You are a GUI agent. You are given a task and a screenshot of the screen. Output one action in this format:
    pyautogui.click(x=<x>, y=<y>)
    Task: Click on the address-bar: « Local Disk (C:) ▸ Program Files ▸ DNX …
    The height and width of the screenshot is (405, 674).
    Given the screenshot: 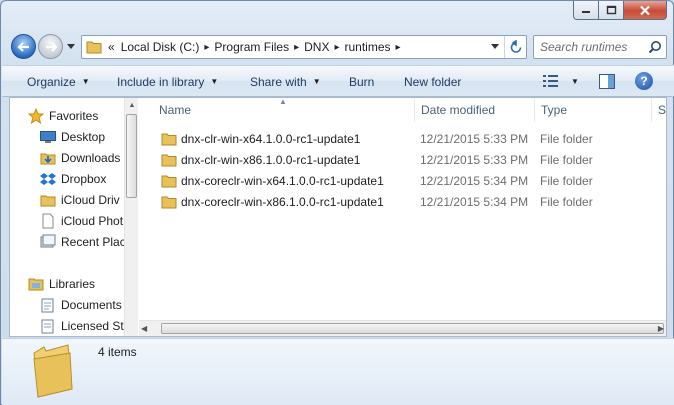 What is the action you would take?
    pyautogui.click(x=304, y=47)
    